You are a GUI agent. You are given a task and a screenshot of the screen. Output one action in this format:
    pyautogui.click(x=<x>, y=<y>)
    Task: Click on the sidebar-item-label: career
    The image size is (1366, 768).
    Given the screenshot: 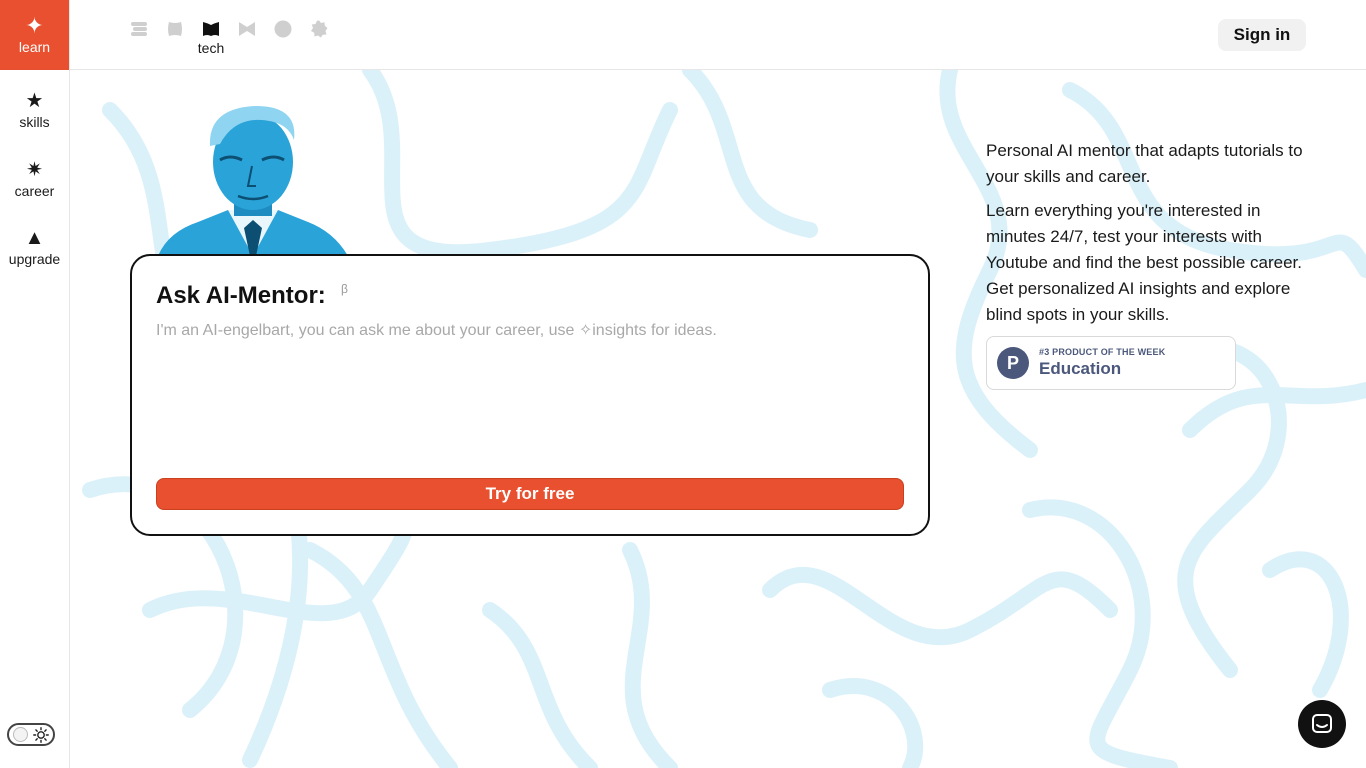 What is the action you would take?
    pyautogui.click(x=34, y=191)
    